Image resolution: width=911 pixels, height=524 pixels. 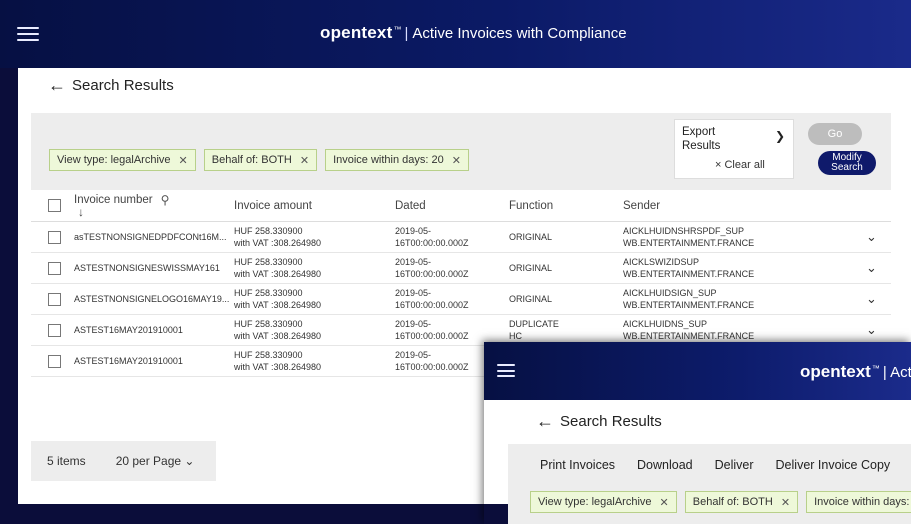 I want to click on sort-down-icon: ↓, so click(x=81, y=212).